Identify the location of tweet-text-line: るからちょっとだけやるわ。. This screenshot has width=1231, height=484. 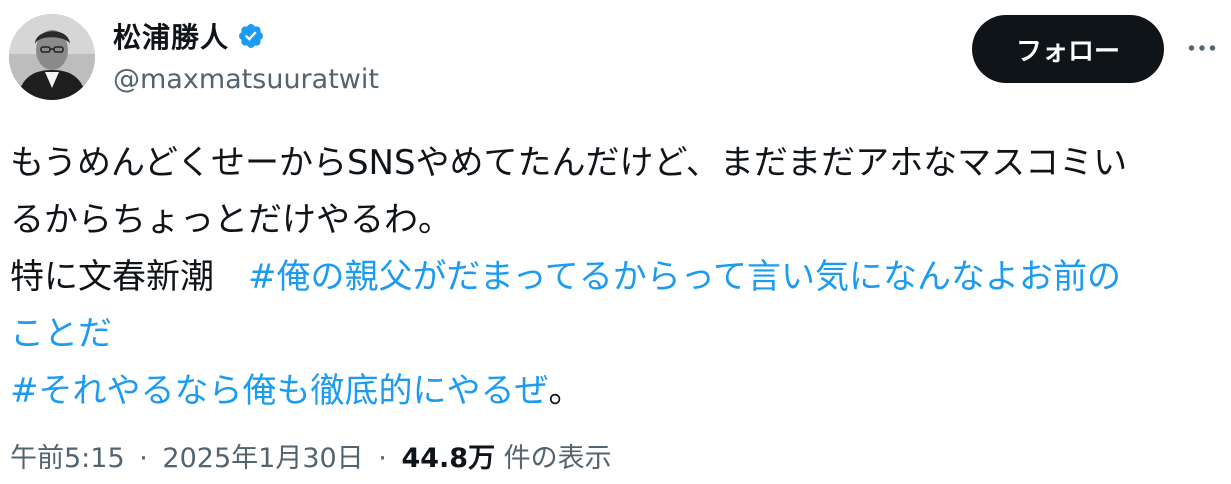
(231, 220).